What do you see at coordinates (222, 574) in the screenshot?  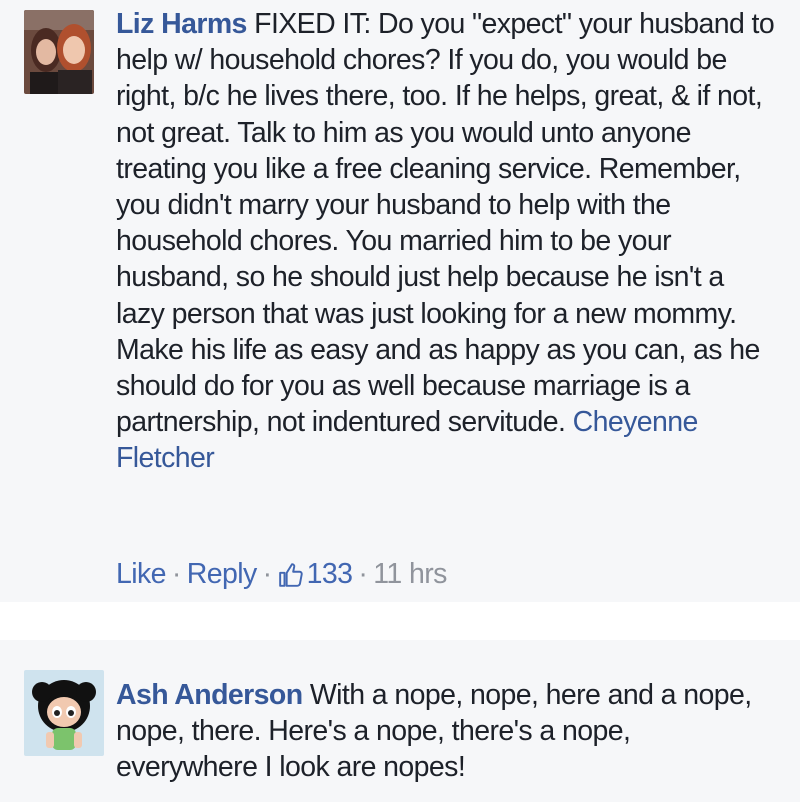 I see `reply-link: Reply` at bounding box center [222, 574].